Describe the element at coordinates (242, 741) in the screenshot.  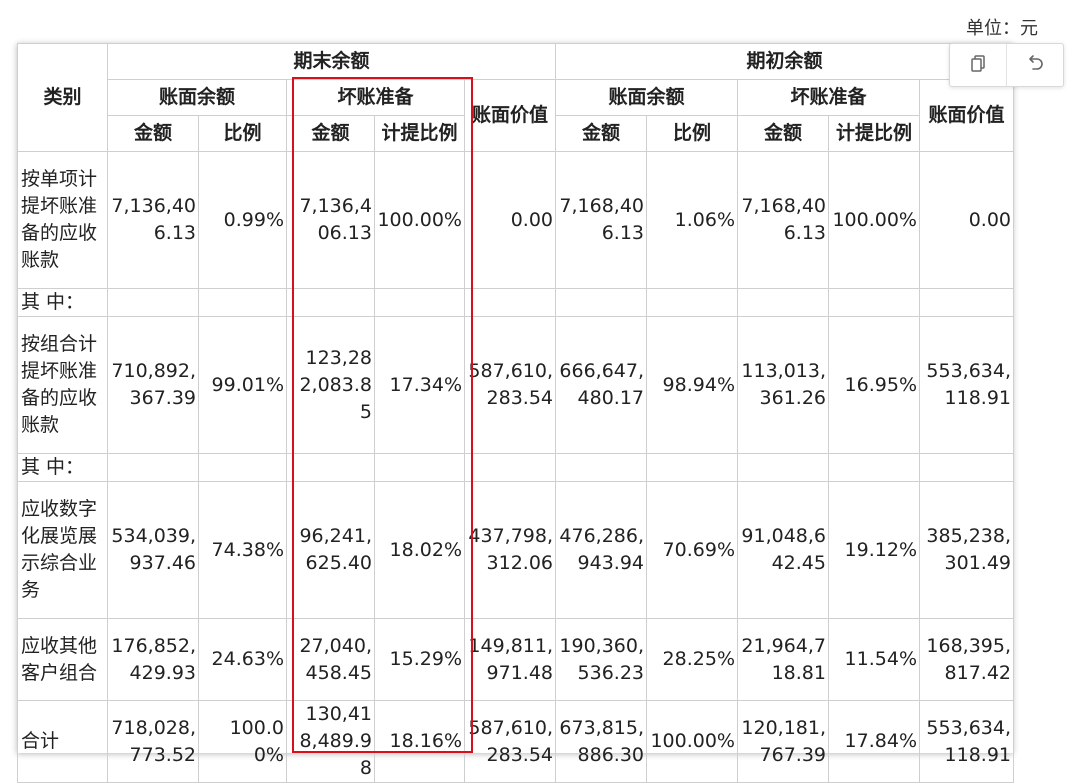
I see `cell-closing-book-ratio: 100.00%` at that location.